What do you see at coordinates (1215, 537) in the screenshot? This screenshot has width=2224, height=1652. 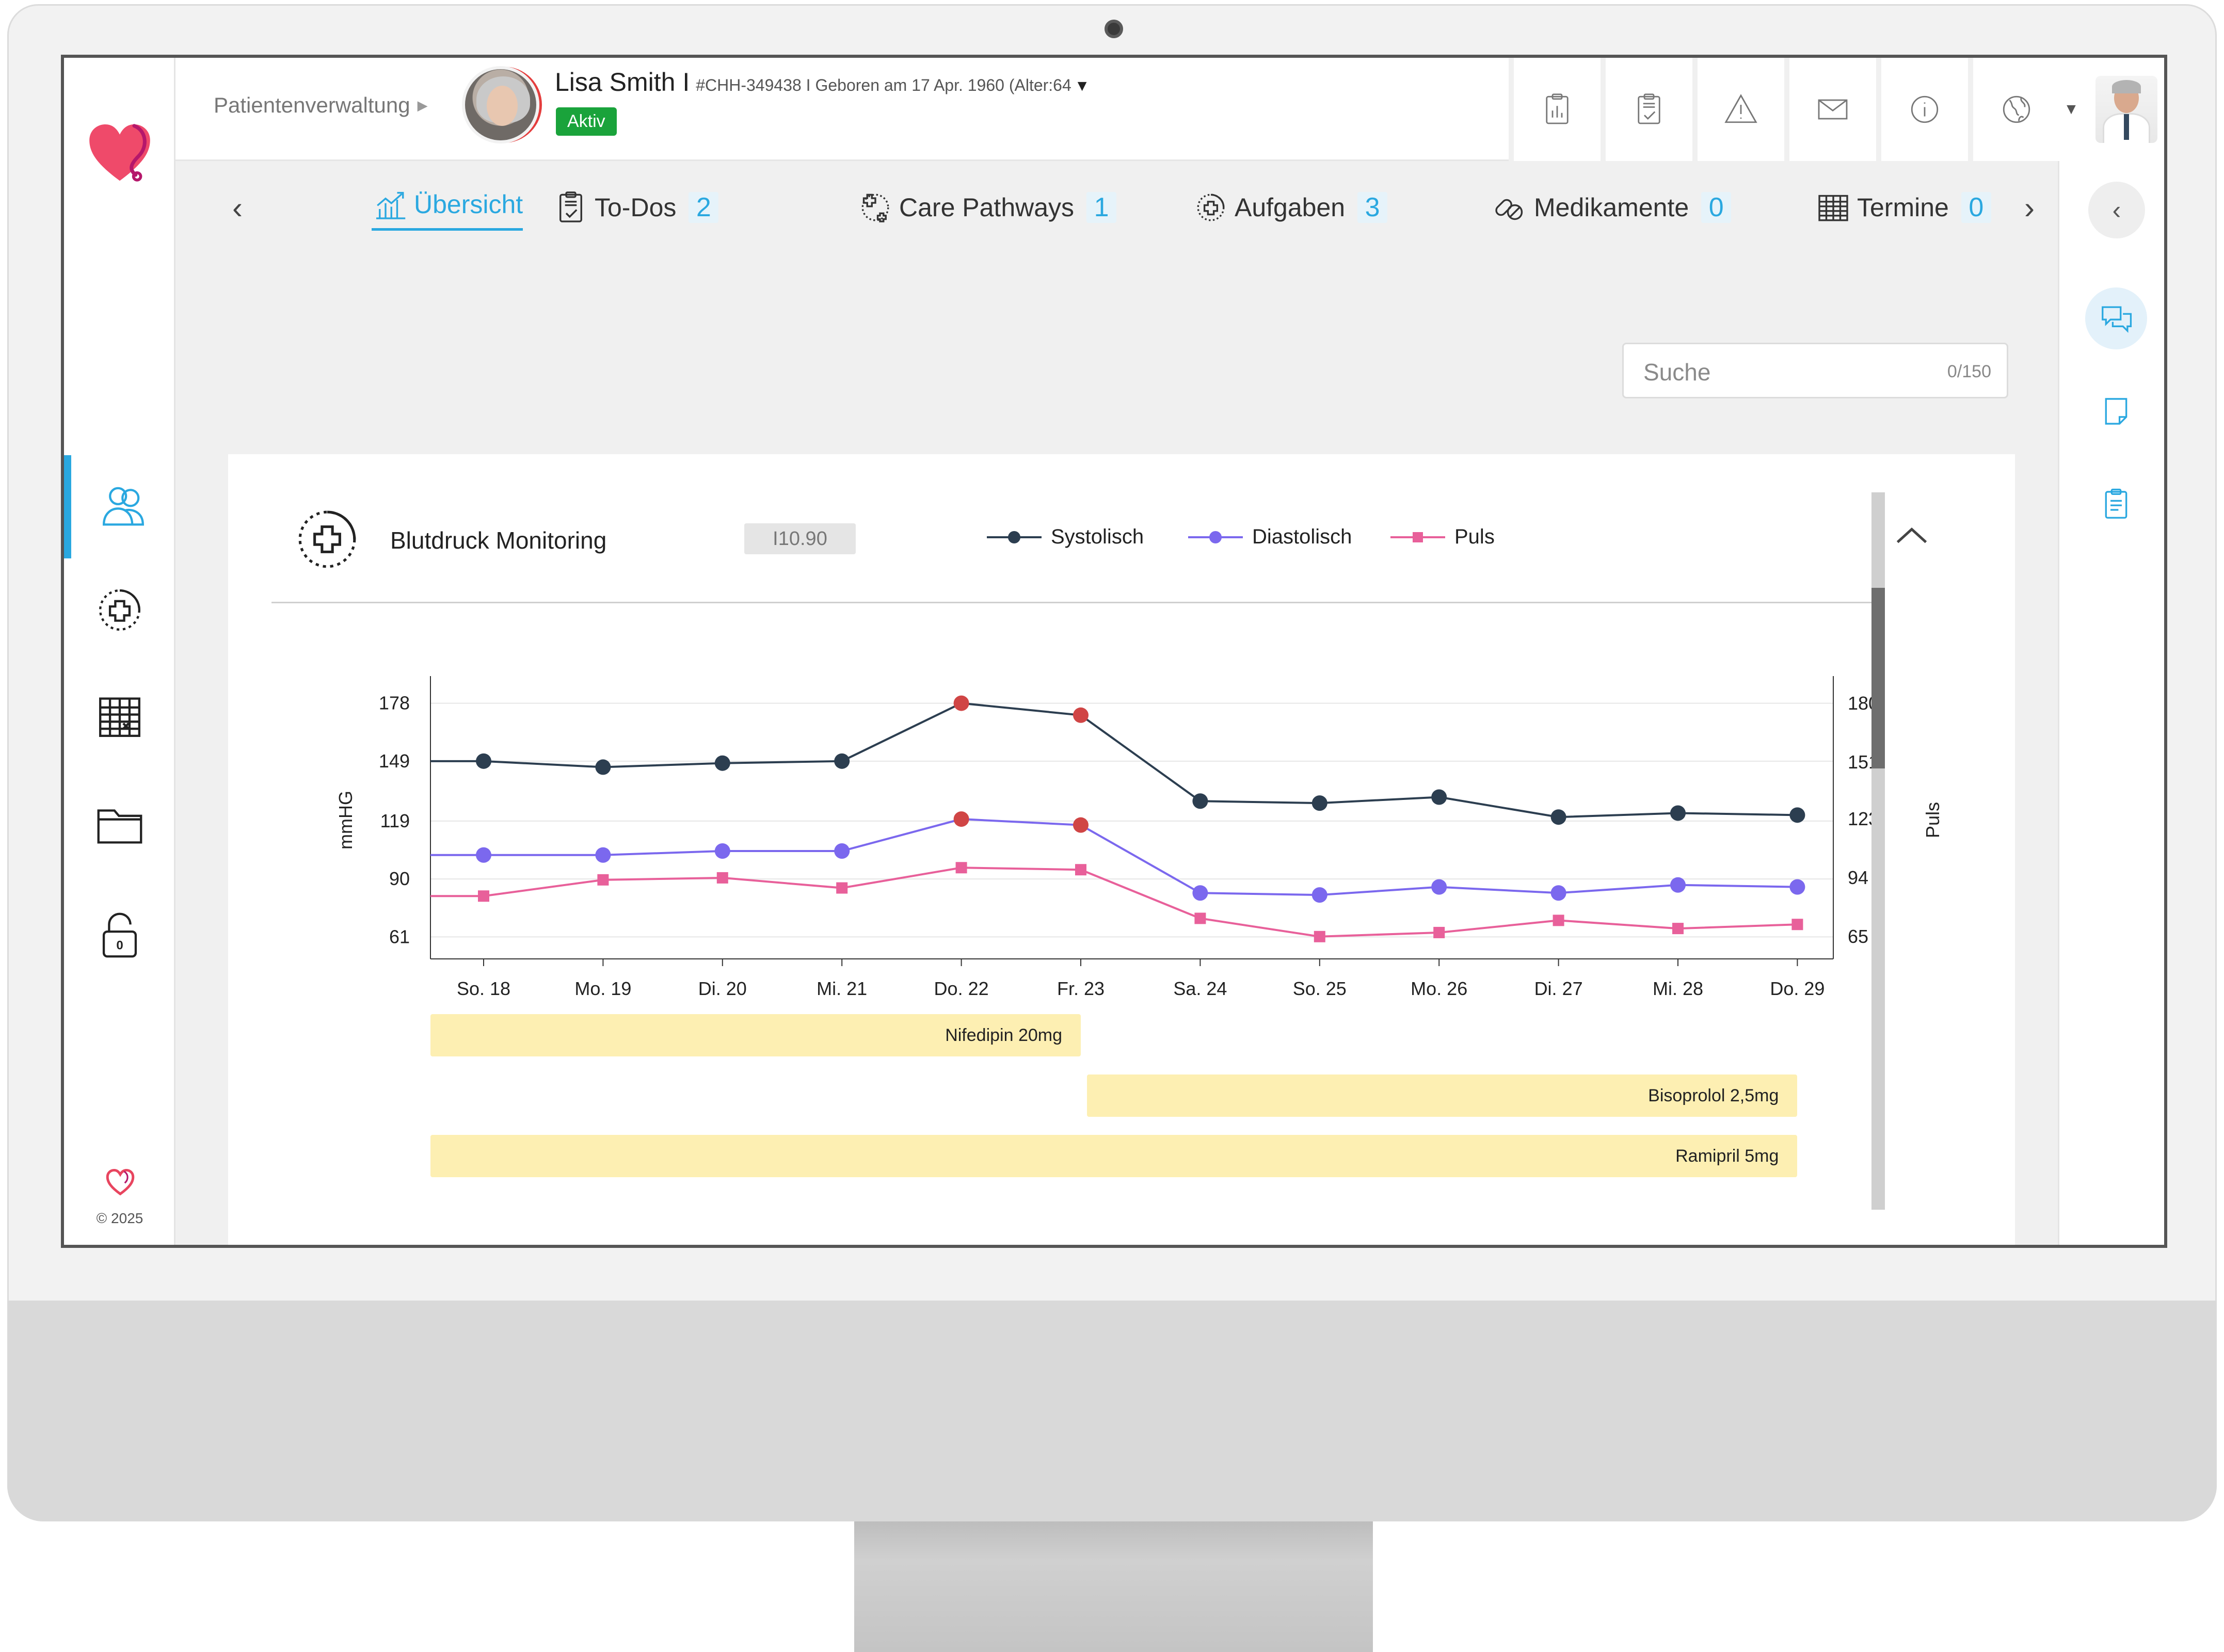 I see `legend-line-dot-icon` at bounding box center [1215, 537].